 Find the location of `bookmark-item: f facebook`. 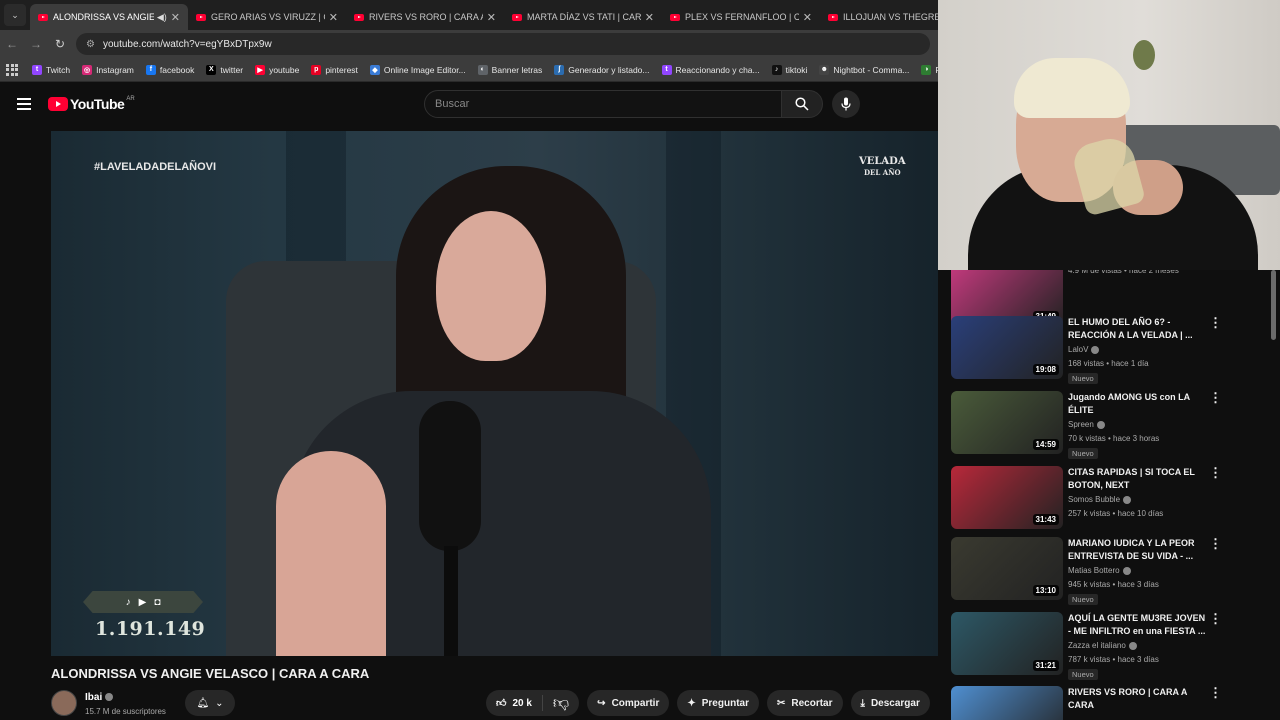

bookmark-item: f facebook is located at coordinates (170, 69).